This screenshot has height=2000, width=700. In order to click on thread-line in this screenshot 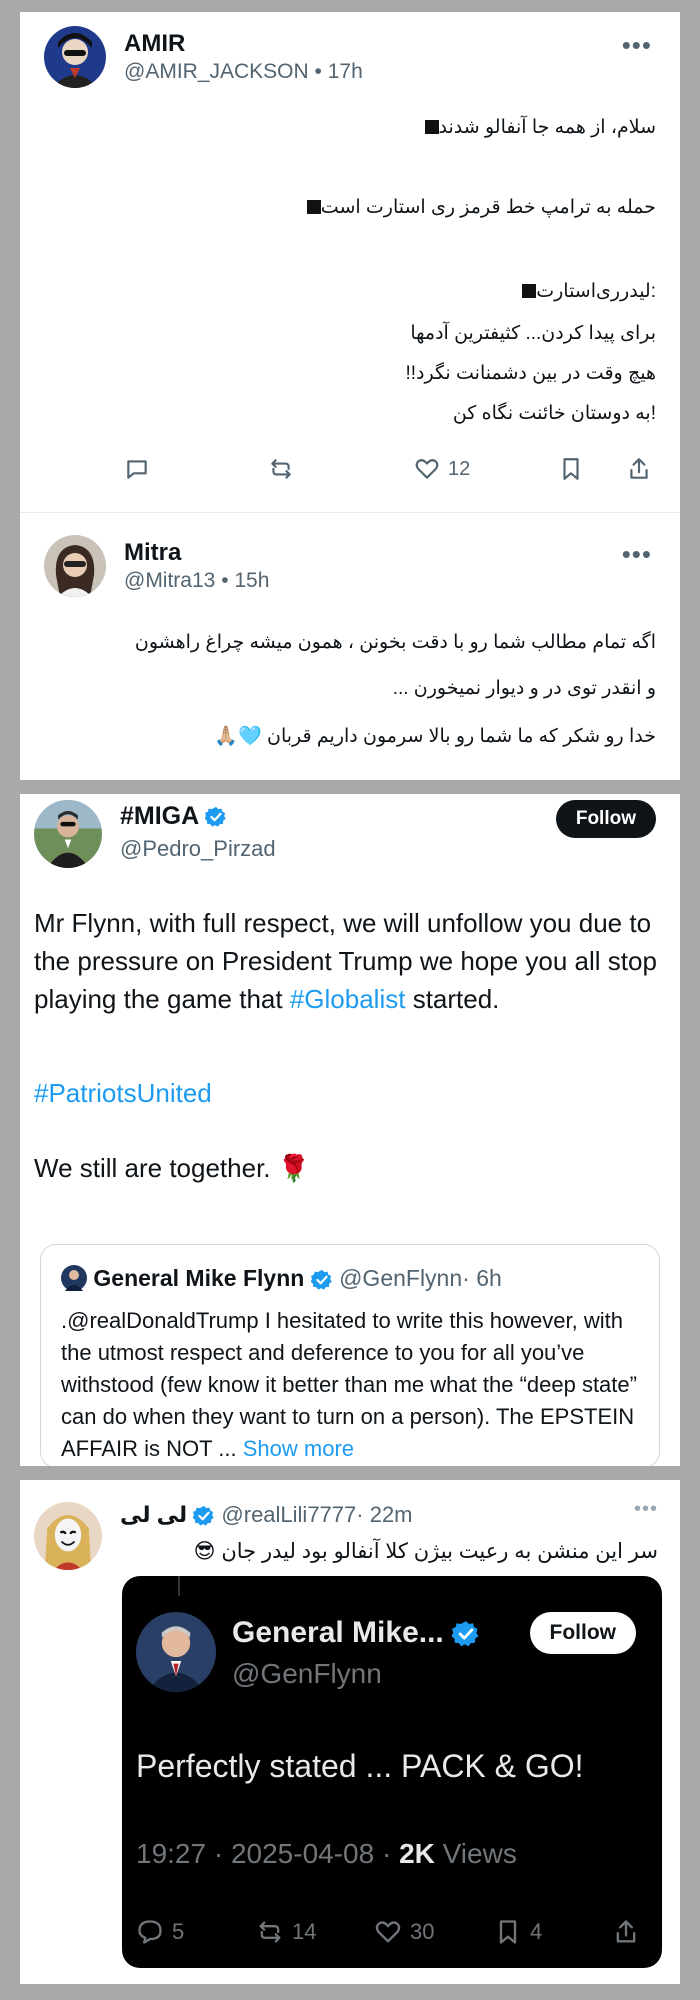, I will do `click(179, 1586)`.